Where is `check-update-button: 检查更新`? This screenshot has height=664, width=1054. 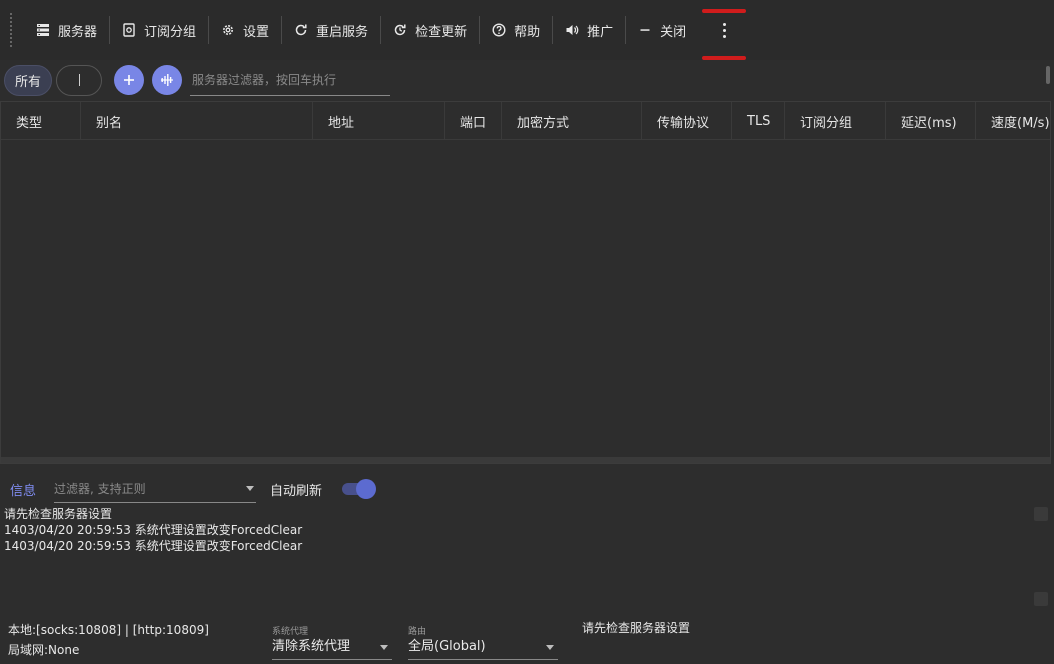
check-update-button: 检查更新 is located at coordinates (430, 30).